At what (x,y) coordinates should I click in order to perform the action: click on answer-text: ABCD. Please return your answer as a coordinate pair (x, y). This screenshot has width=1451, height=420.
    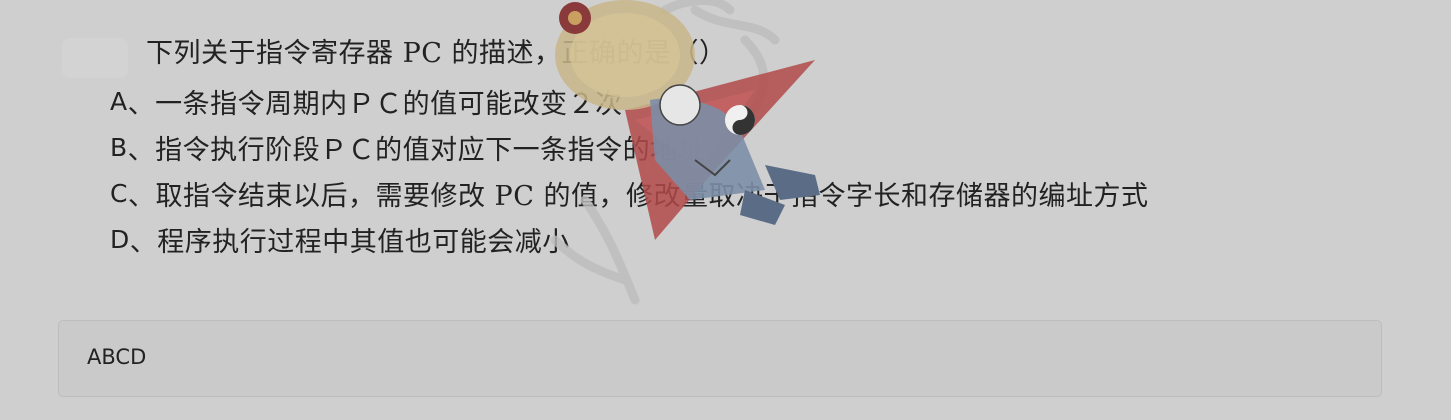
    Looking at the image, I should click on (117, 357).